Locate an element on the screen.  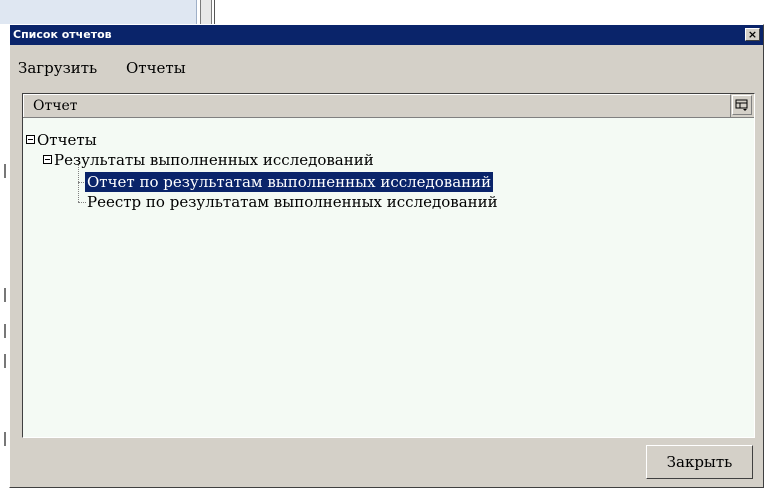
tree-node-label: Результаты выполненных исследований is located at coordinates (214, 160).